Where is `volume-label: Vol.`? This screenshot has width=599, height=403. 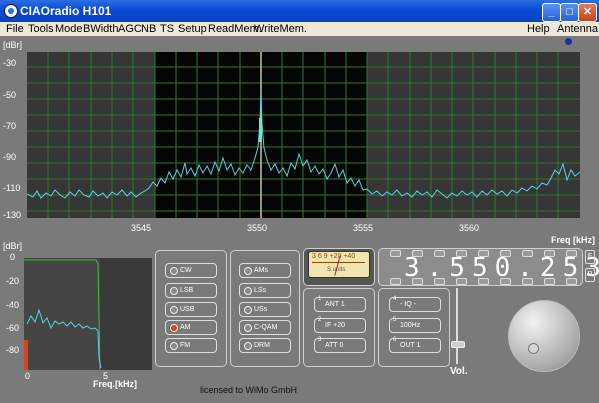 volume-label: Vol. is located at coordinates (459, 371).